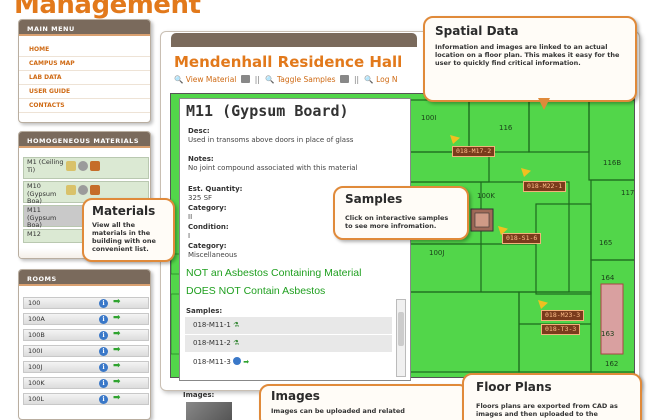  Describe the element at coordinates (86, 399) in the screenshot. I see `room-row: 100L i ➡` at that location.